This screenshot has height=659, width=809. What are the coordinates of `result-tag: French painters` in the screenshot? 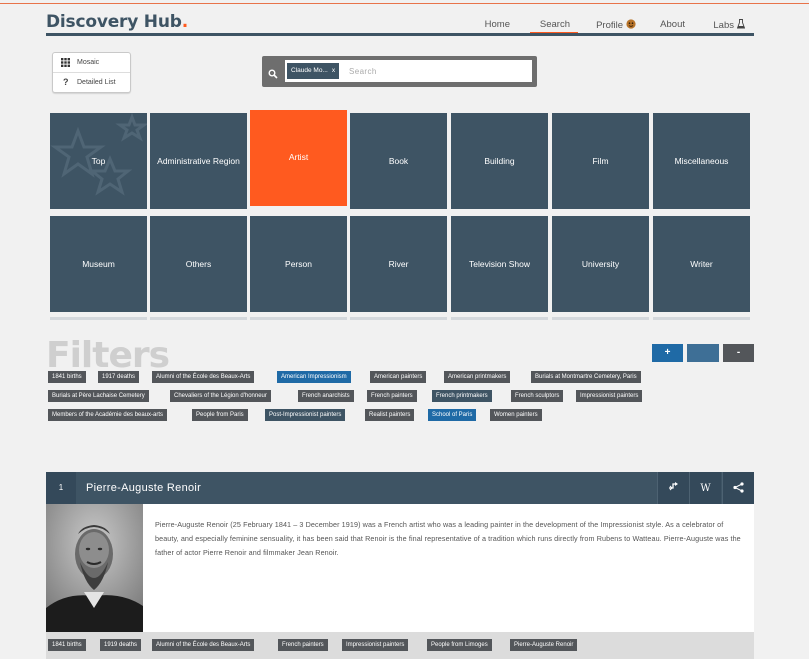 It's located at (303, 645).